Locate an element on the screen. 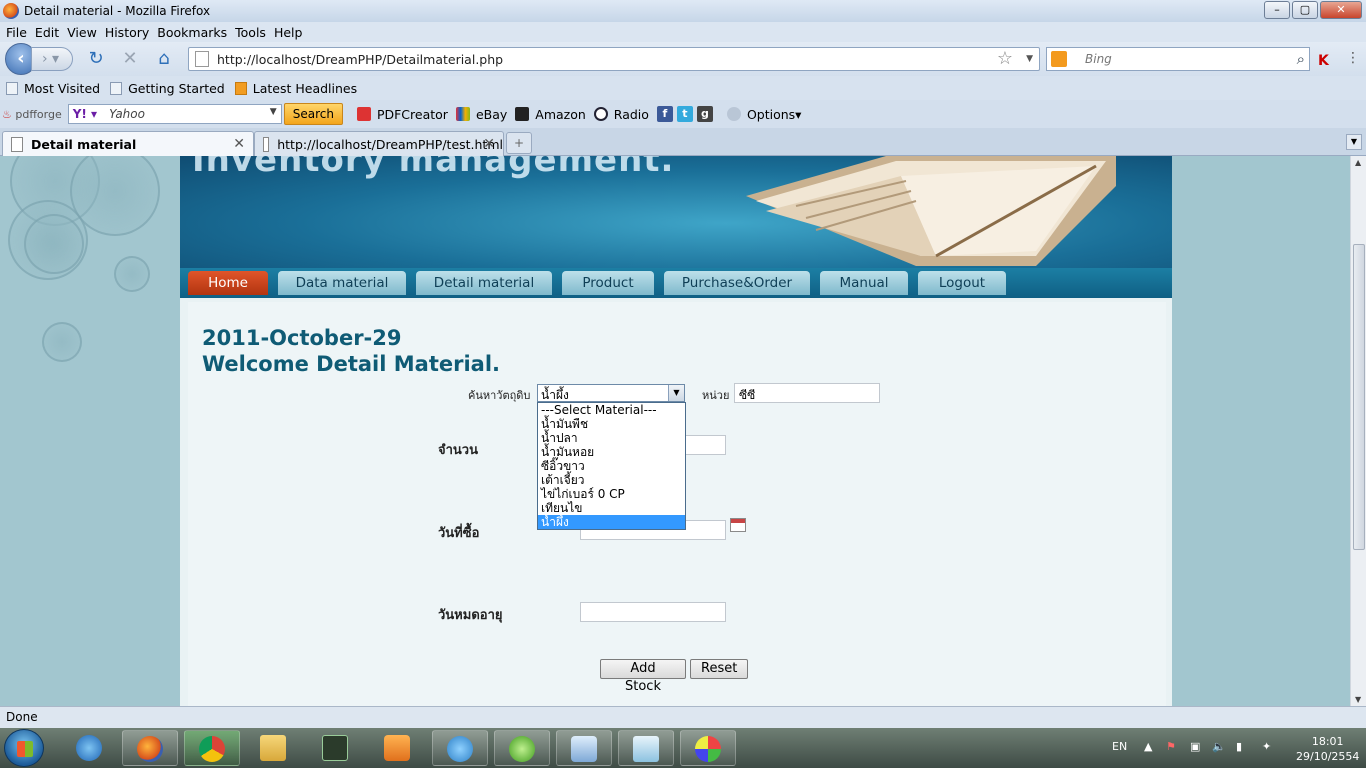  unit-field: ซีซี is located at coordinates (807, 393).